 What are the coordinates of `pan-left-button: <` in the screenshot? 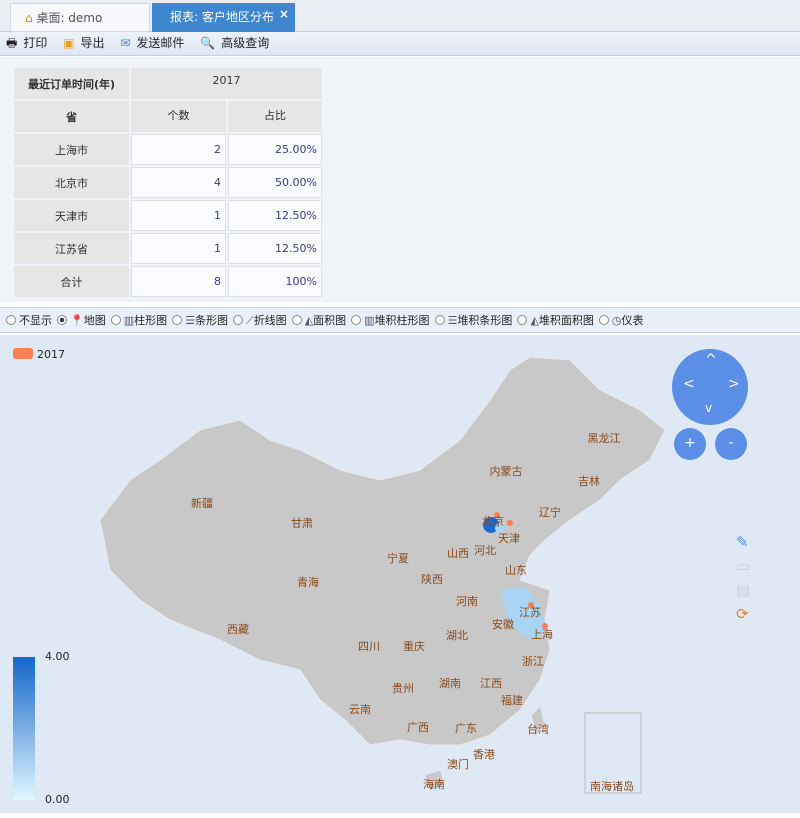 It's located at (689, 384).